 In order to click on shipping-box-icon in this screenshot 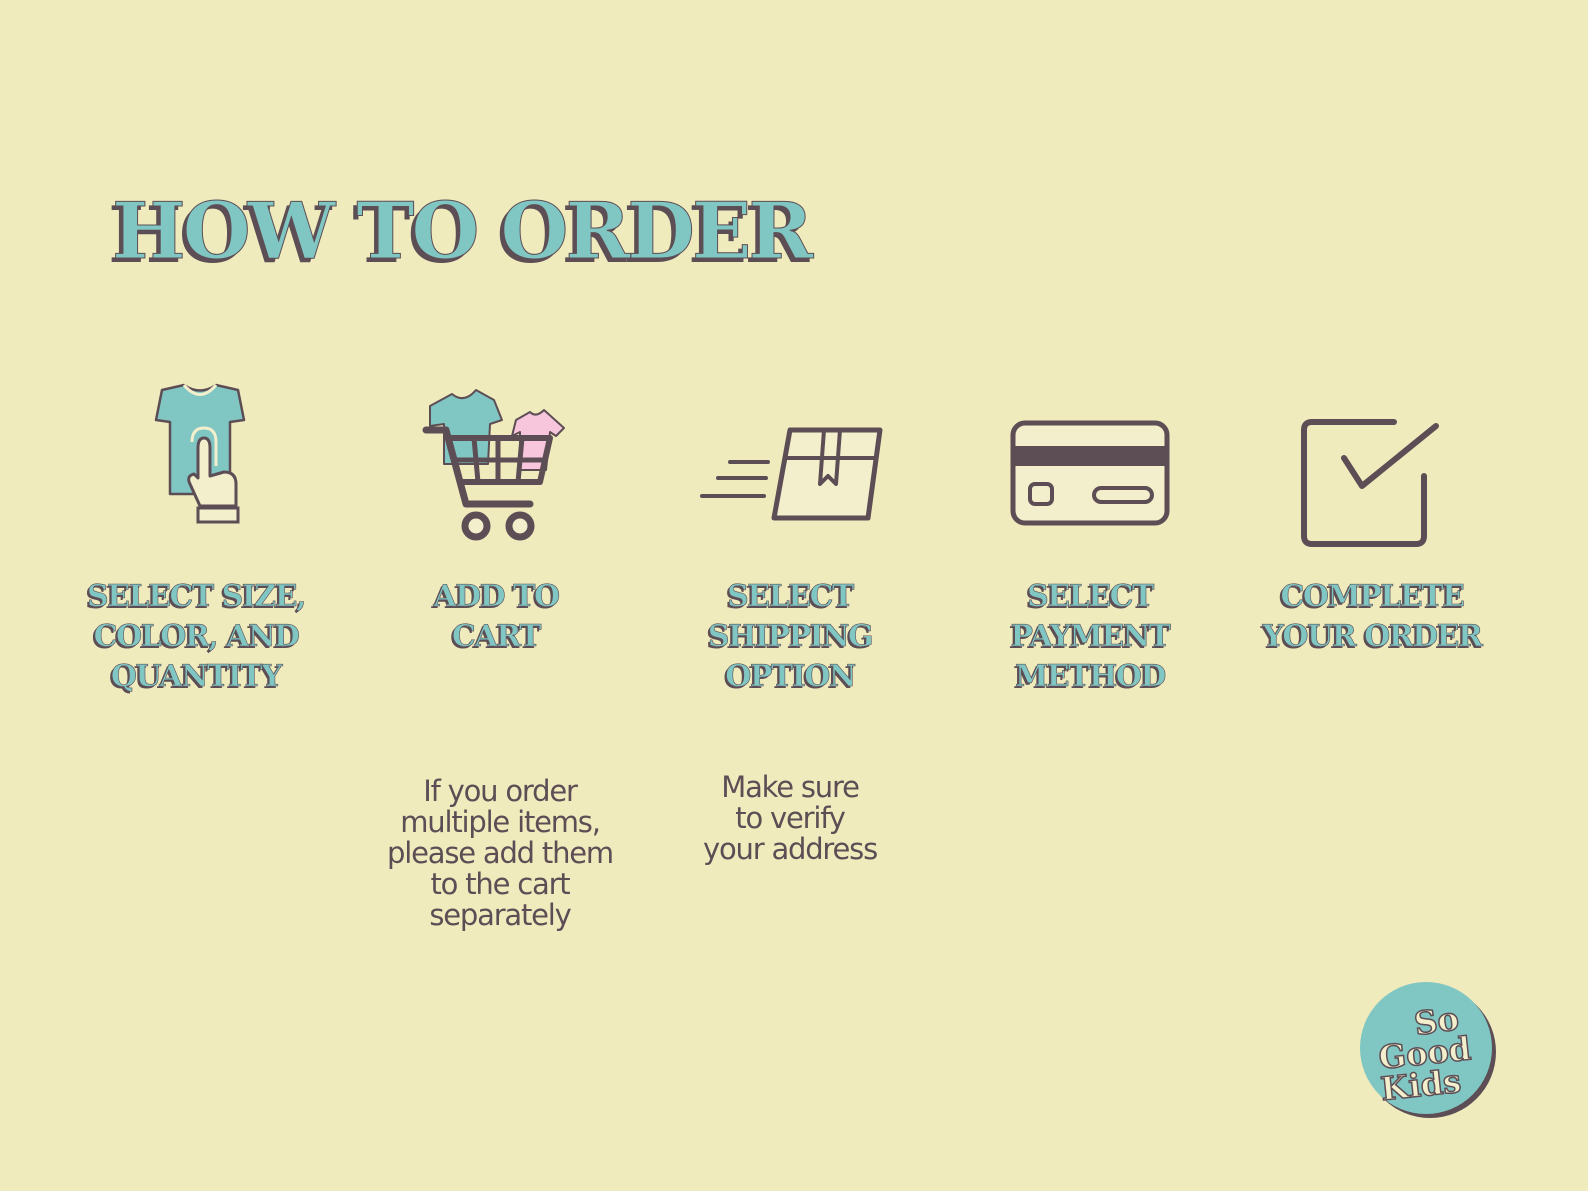, I will do `click(791, 474)`.